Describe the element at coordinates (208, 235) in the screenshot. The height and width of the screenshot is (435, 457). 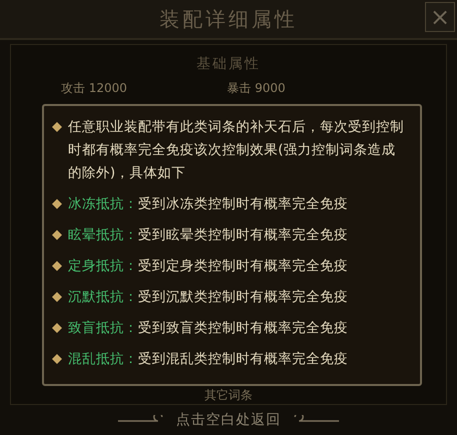
I see `resistance-text: 眩晕抵抗：受到眩晕类控制时有概率完全免疫` at that location.